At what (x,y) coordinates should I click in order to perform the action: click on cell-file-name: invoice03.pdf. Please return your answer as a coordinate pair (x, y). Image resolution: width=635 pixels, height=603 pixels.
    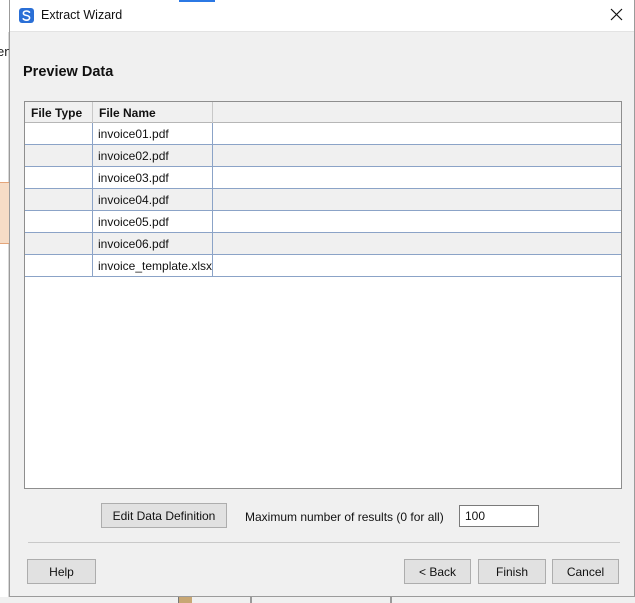
    Looking at the image, I should click on (153, 177).